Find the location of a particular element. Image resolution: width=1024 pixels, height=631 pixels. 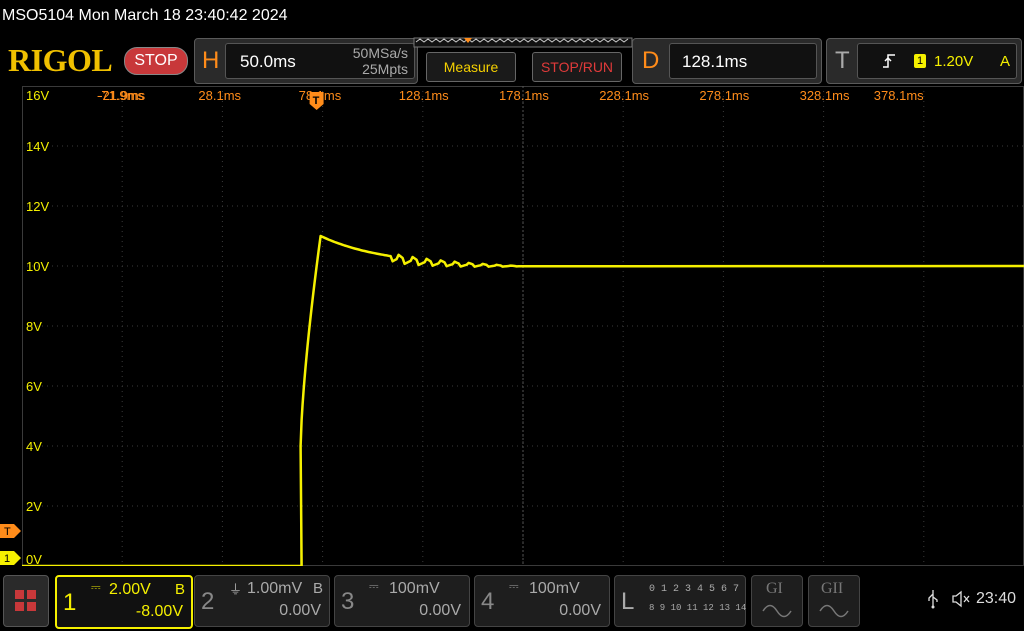

logic-analyzer-box: L 0 1 2 3 4 5 6 7 8 9 10 11 12 13 14 15 is located at coordinates (688, 601).